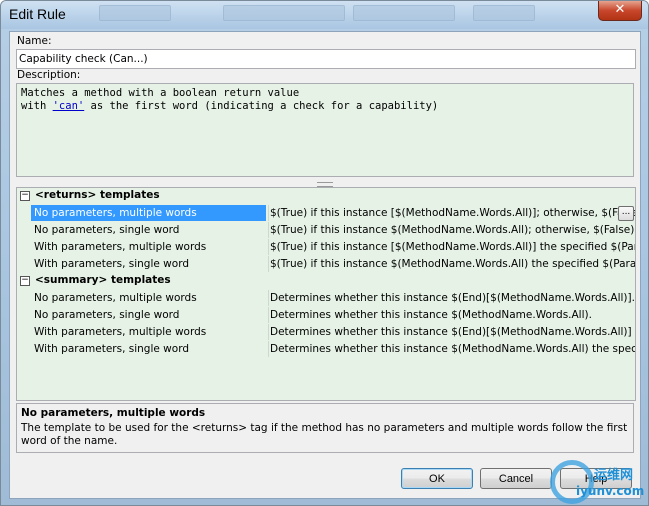  I want to click on window-title: Edit Rule, so click(37, 14).